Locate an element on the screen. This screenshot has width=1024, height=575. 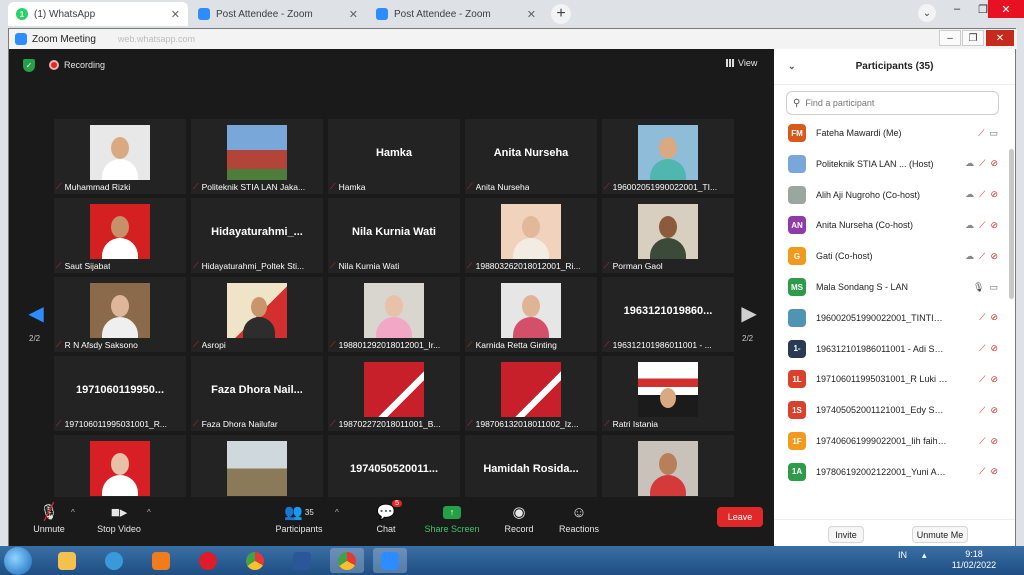
tab-post-attendee-2: Post Attendee - Zoom ✕ is located at coordinates (456, 14).